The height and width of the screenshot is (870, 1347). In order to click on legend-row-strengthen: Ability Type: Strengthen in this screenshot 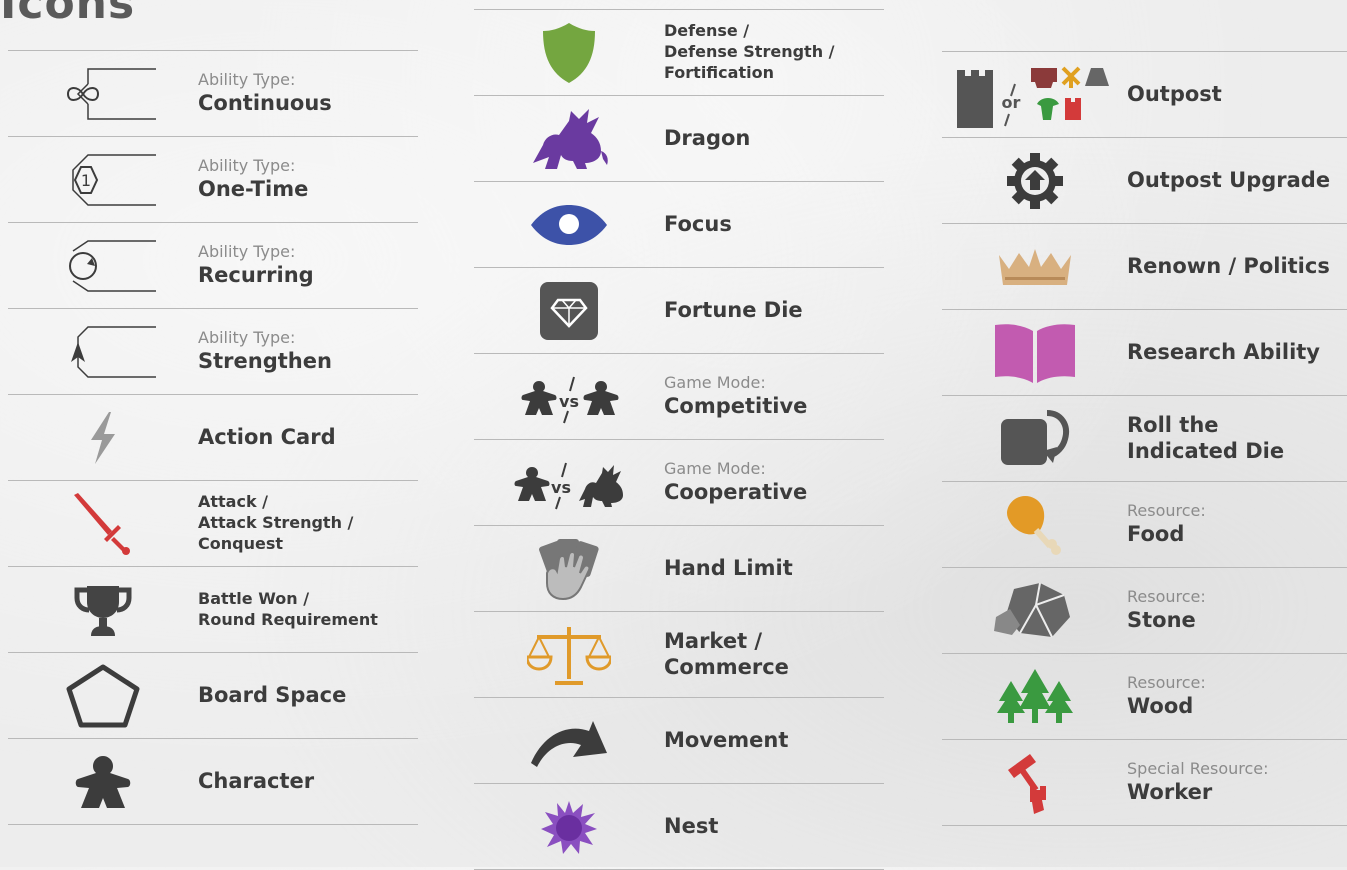, I will do `click(213, 351)`.